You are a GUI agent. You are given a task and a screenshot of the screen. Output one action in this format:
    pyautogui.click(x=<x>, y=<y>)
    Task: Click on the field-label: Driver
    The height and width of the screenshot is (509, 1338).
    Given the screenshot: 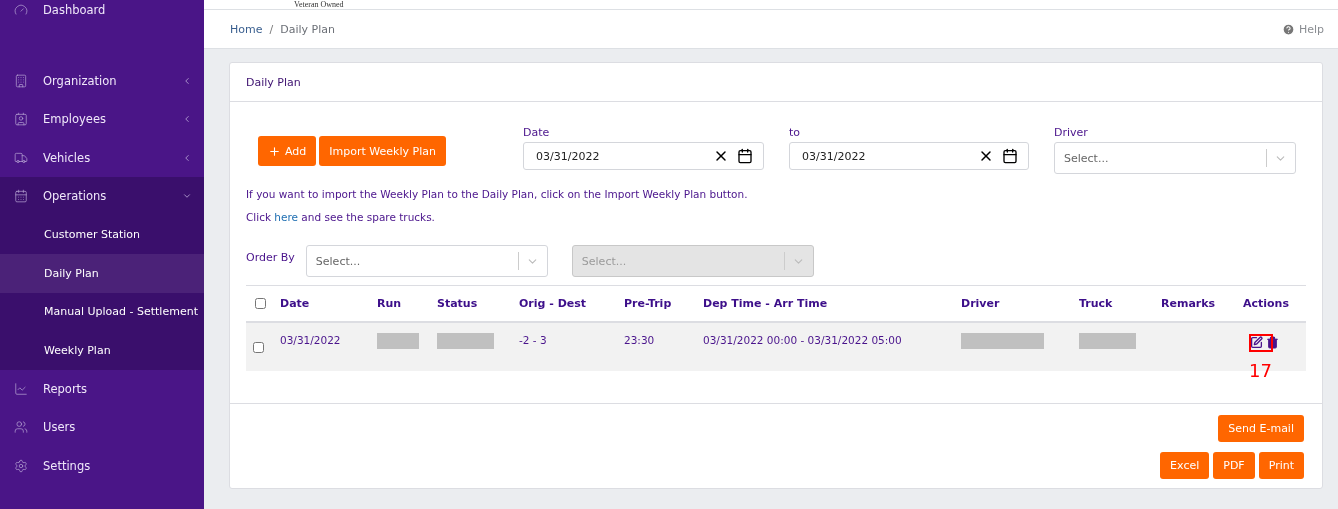 What is the action you would take?
    pyautogui.click(x=1071, y=132)
    